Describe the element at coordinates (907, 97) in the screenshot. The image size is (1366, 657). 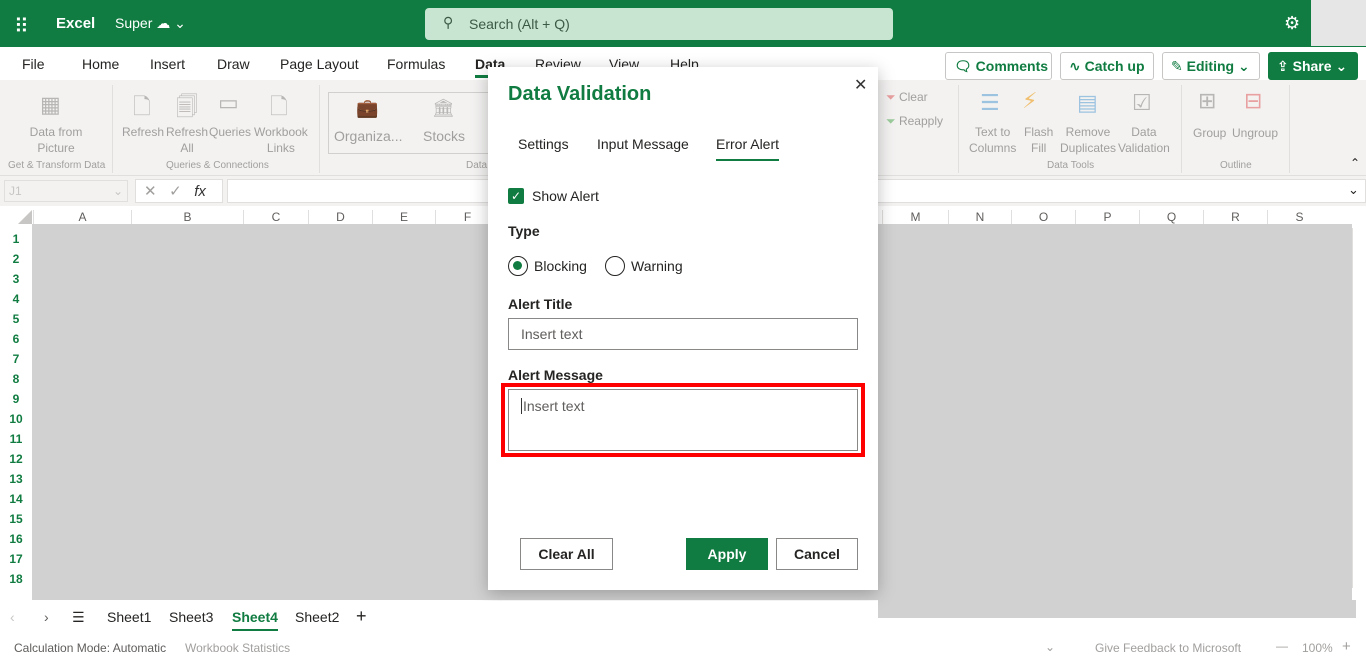
I see `clear-button: ⏷ Clear` at that location.